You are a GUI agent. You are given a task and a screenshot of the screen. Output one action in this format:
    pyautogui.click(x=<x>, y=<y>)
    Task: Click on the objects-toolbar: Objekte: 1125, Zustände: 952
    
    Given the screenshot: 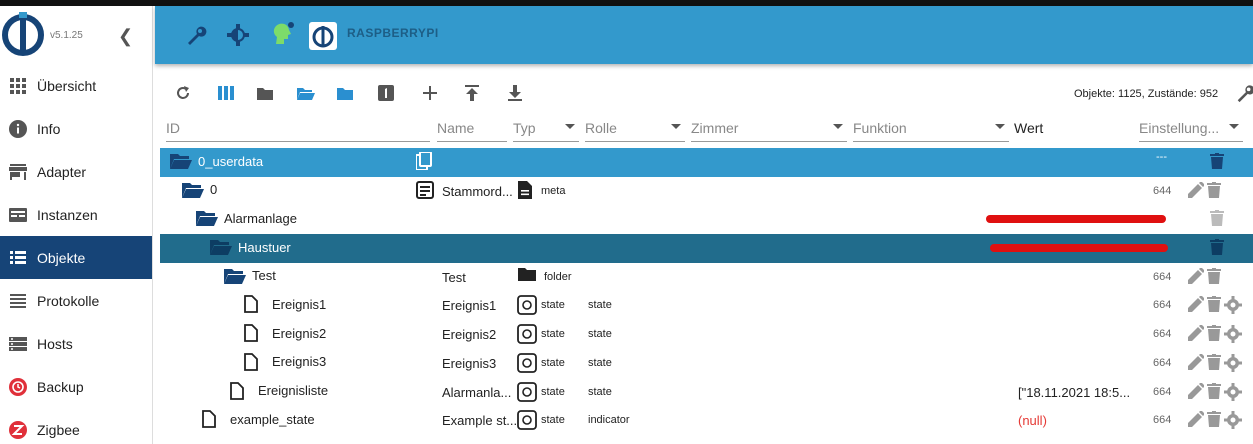 What is the action you would take?
    pyautogui.click(x=706, y=93)
    